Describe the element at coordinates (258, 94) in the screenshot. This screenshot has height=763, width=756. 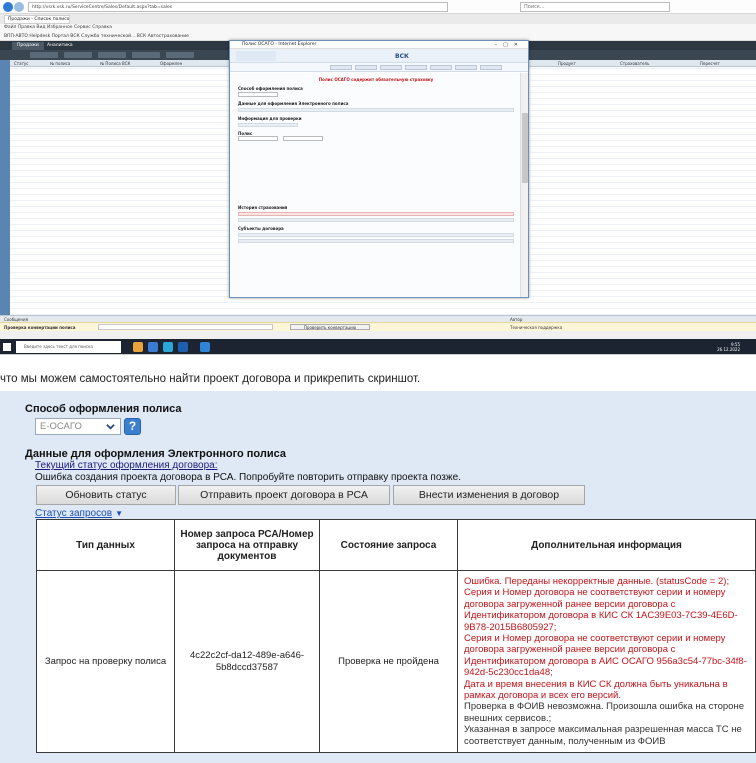
I see `popup-method-select` at that location.